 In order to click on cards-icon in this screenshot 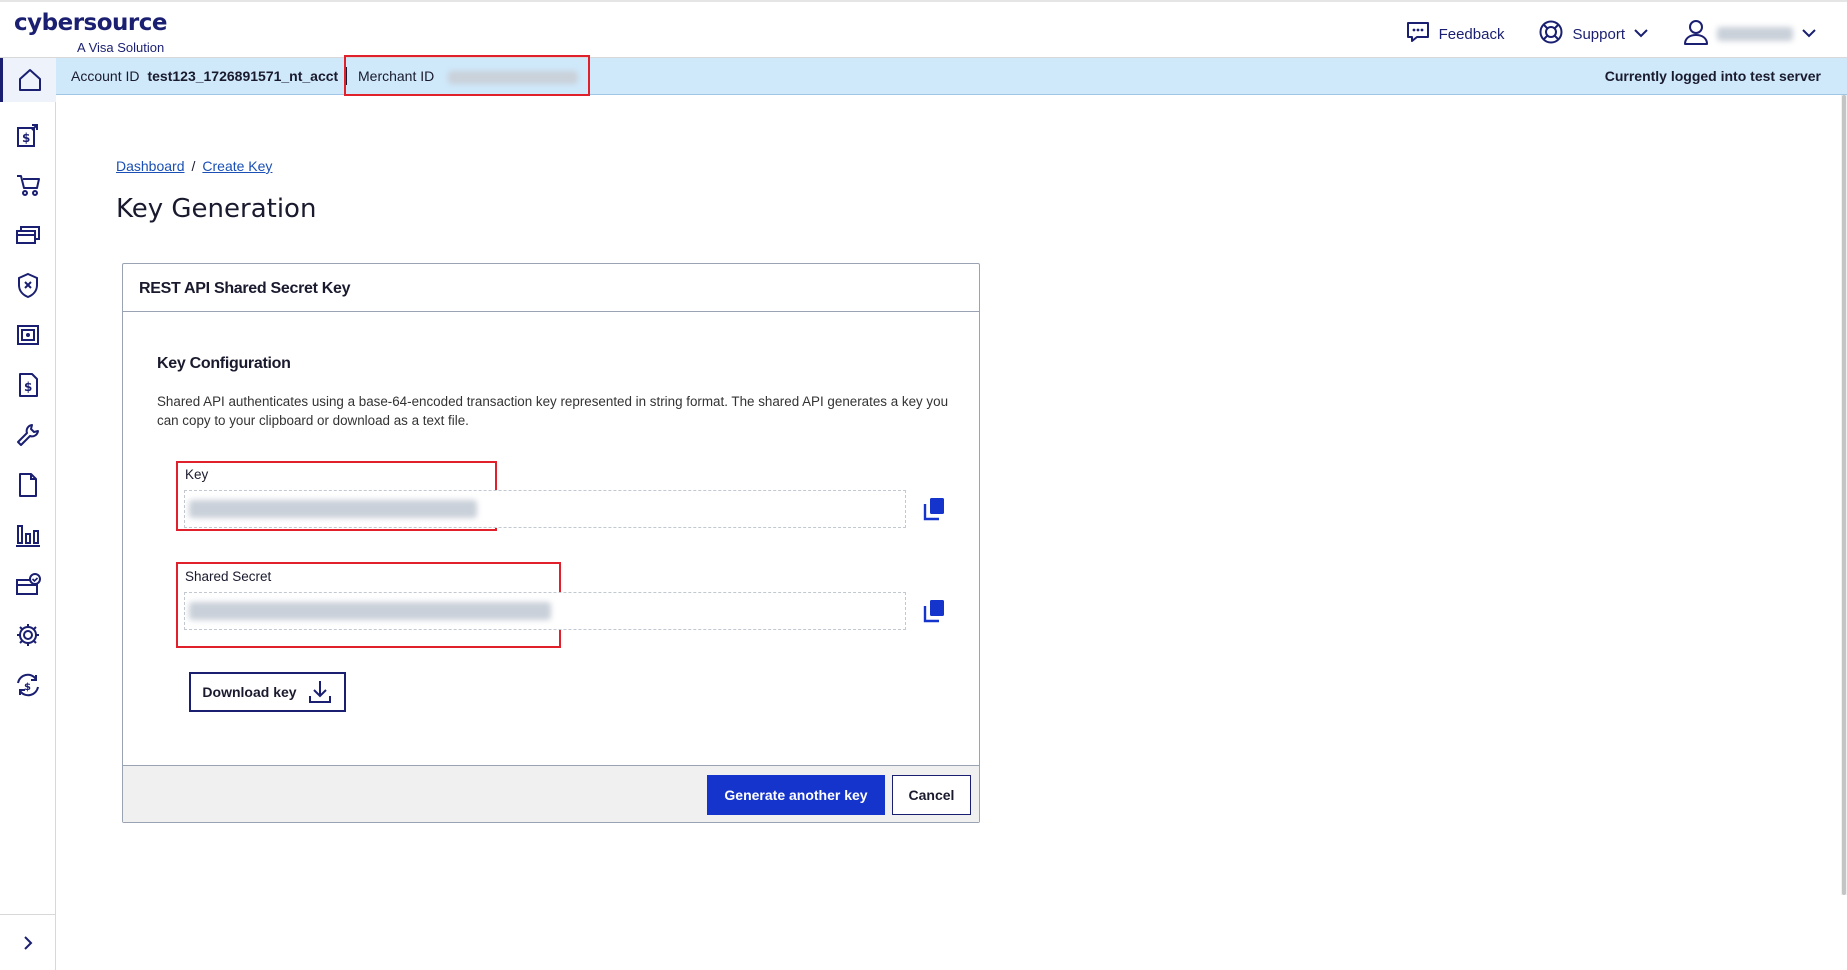, I will do `click(28, 235)`.